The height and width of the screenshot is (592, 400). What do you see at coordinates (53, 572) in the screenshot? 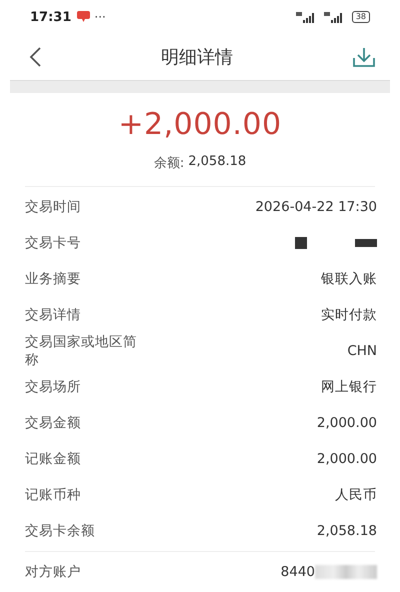
I see `field-label: 对方账户` at bounding box center [53, 572].